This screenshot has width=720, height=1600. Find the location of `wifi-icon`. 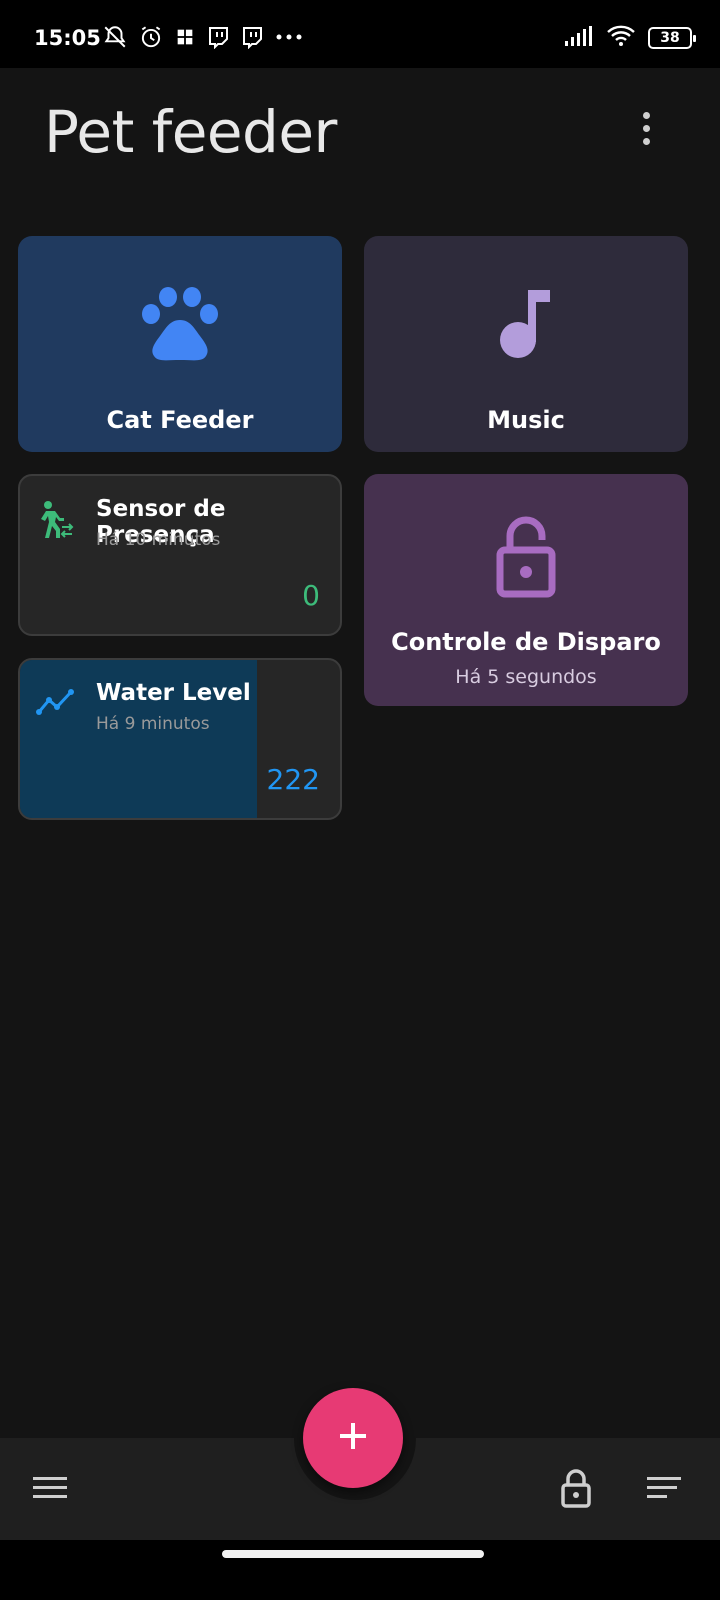

wifi-icon is located at coordinates (621, 38).